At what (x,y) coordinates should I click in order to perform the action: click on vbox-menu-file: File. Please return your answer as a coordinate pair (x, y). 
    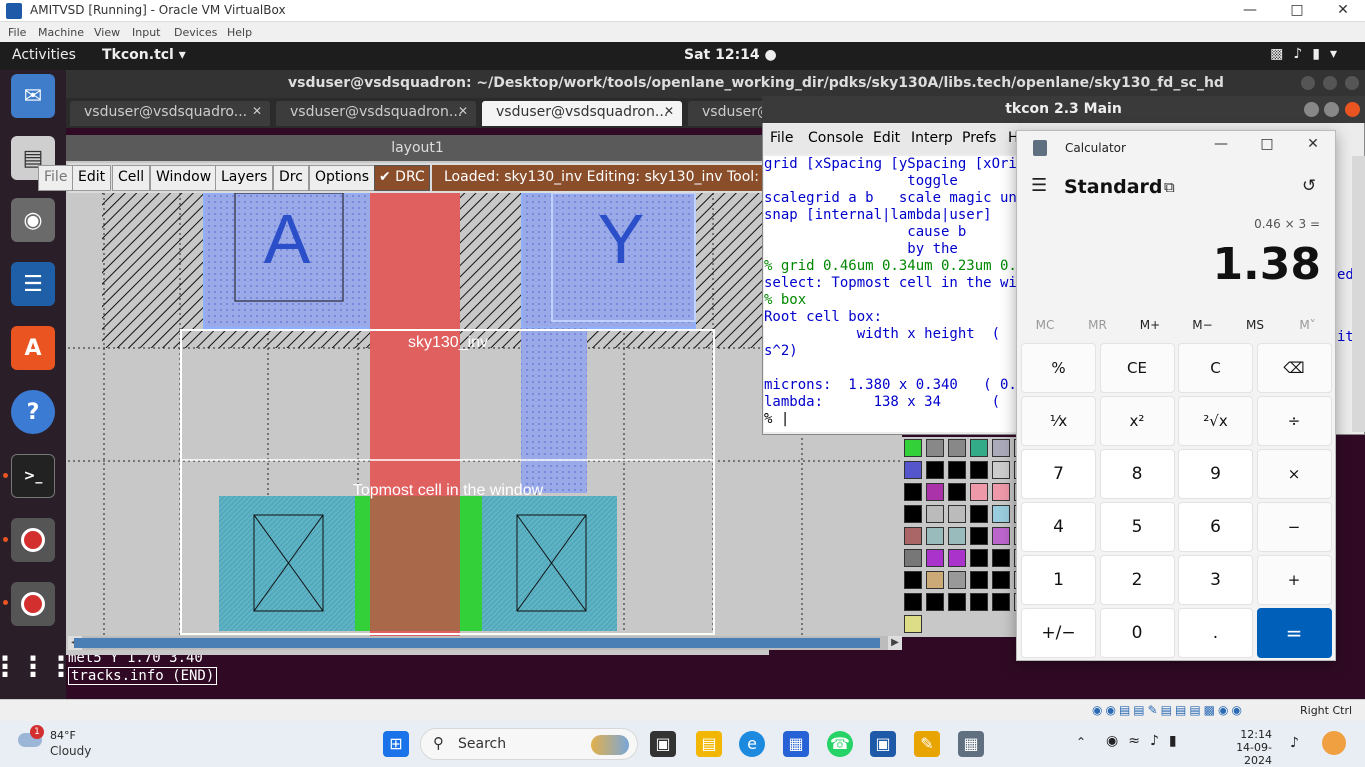
    Looking at the image, I should click on (17, 32).